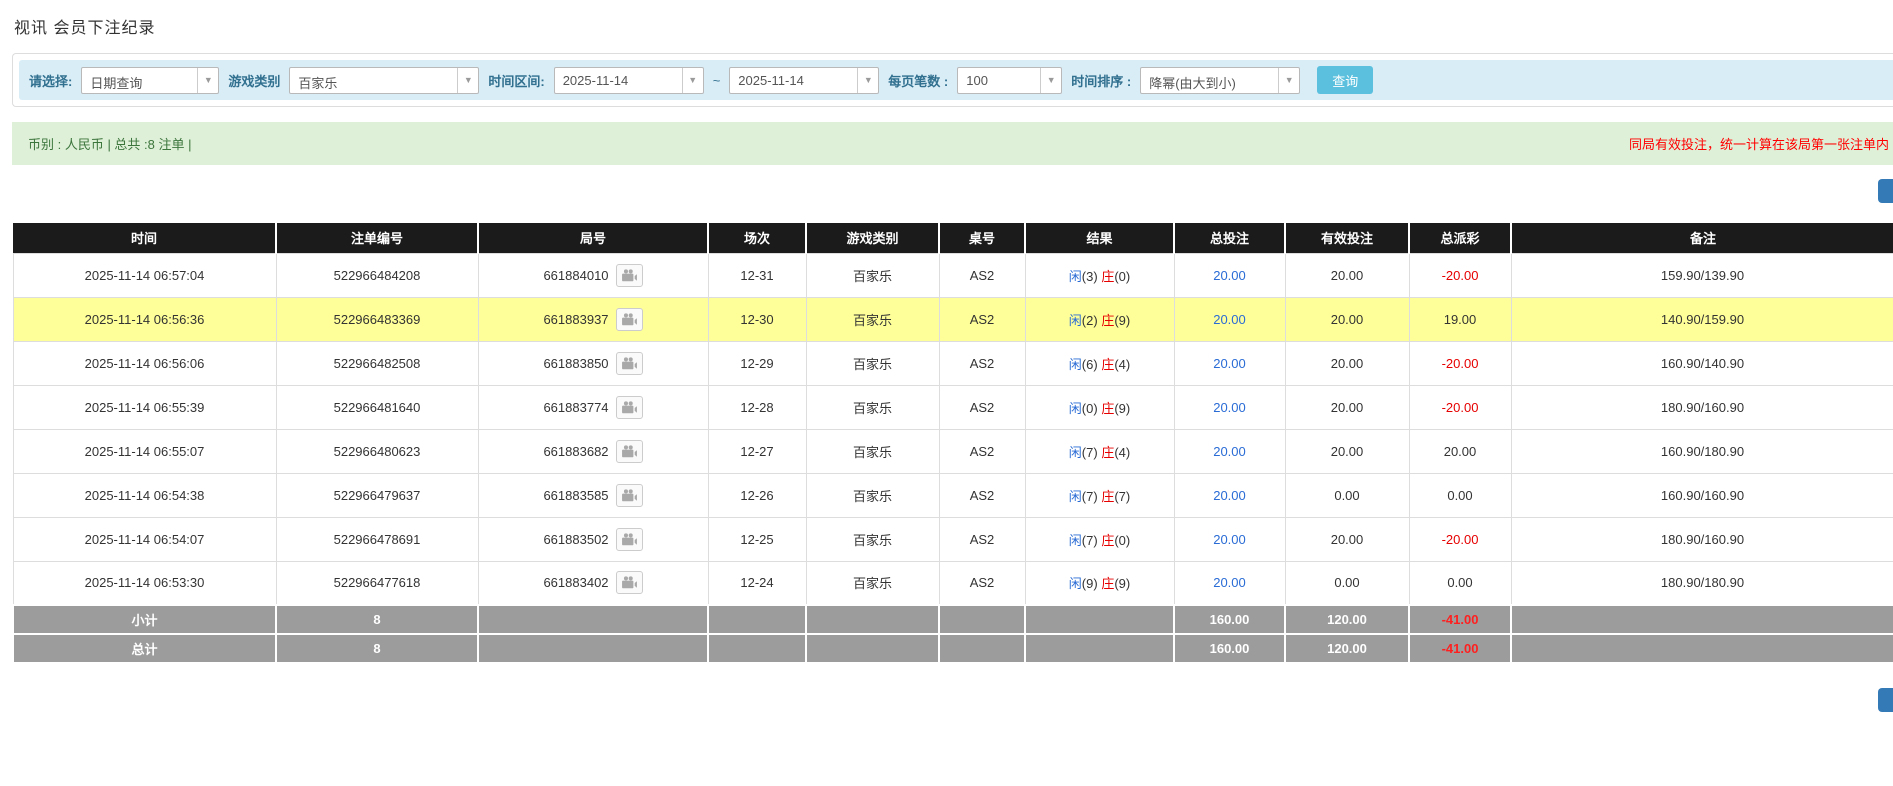 Image resolution: width=1893 pixels, height=786 pixels. What do you see at coordinates (1101, 81) in the screenshot?
I see `time-sort-label: 时间排序 :` at bounding box center [1101, 81].